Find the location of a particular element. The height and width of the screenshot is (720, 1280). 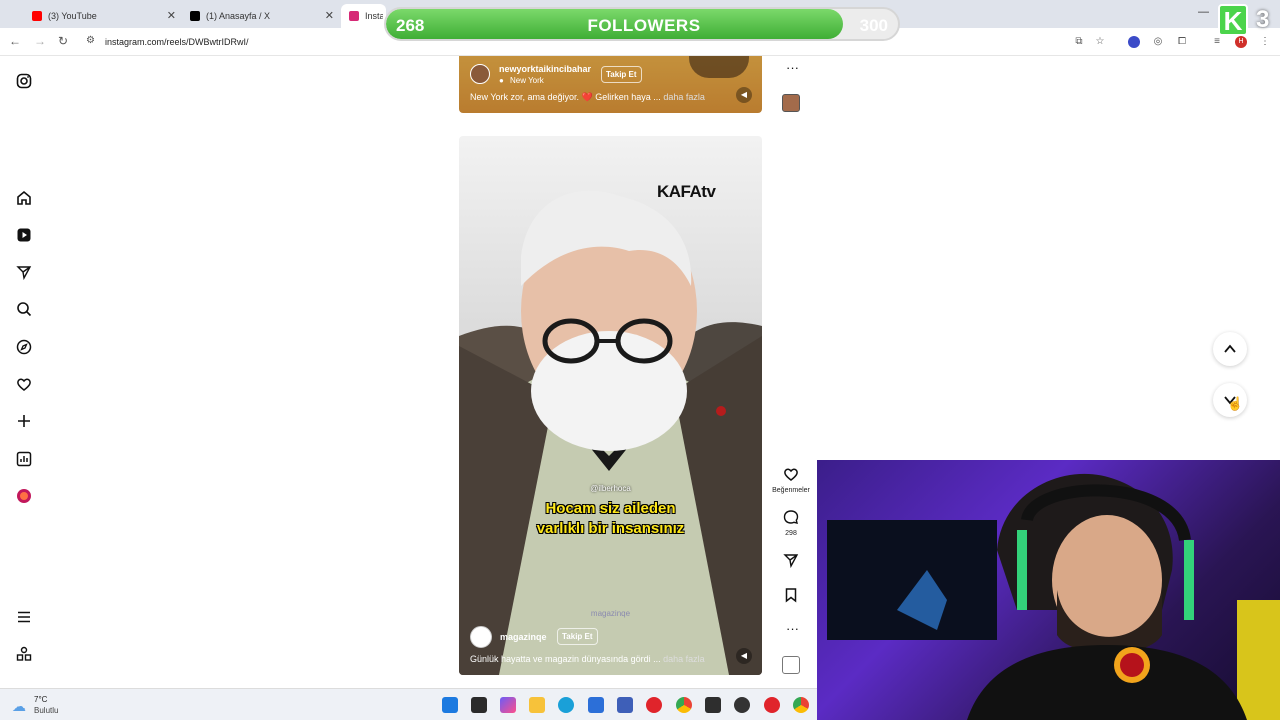

back-icon: ← is located at coordinates (15, 41).